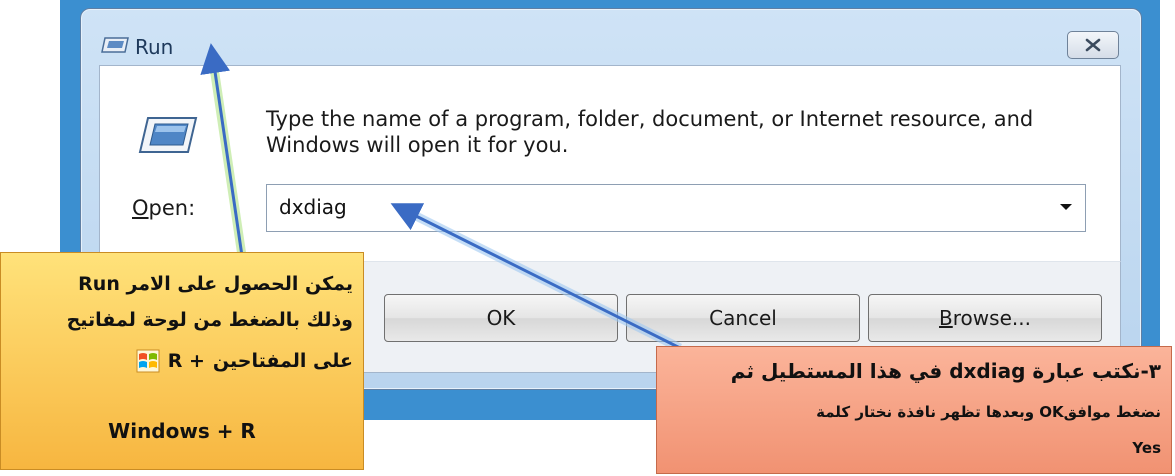  Describe the element at coordinates (945, 371) in the screenshot. I see `note-dxdiag-line1: ٣-نكتب عبارة dxdiag في هذا المستطيل ثم` at that location.